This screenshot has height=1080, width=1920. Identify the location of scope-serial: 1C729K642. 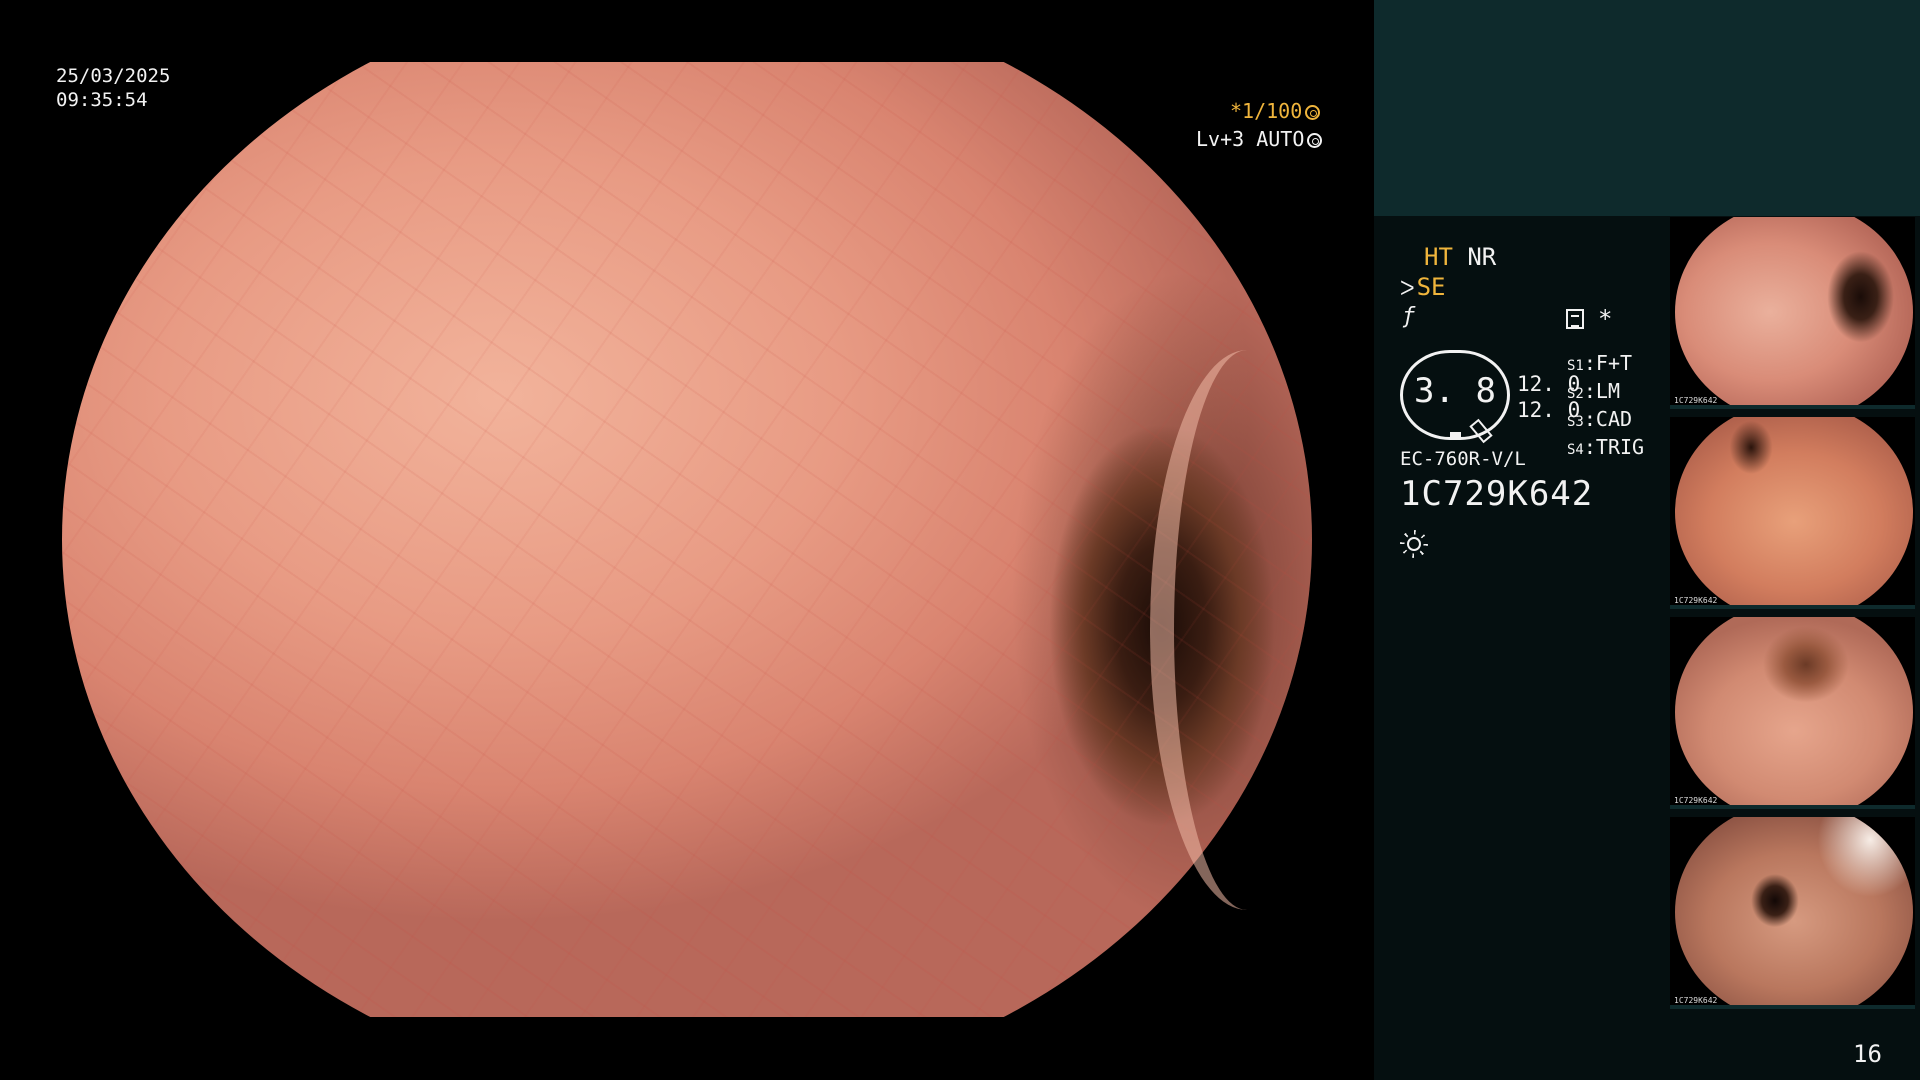
(1497, 494).